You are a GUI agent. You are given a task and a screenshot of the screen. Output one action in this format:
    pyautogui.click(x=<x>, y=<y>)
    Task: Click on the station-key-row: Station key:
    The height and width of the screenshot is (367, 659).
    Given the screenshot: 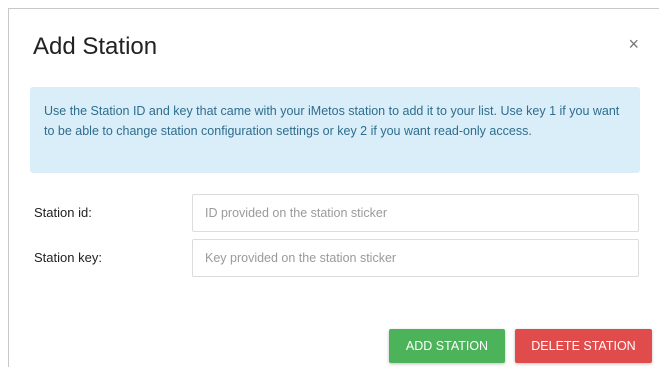 What is the action you would take?
    pyautogui.click(x=335, y=258)
    